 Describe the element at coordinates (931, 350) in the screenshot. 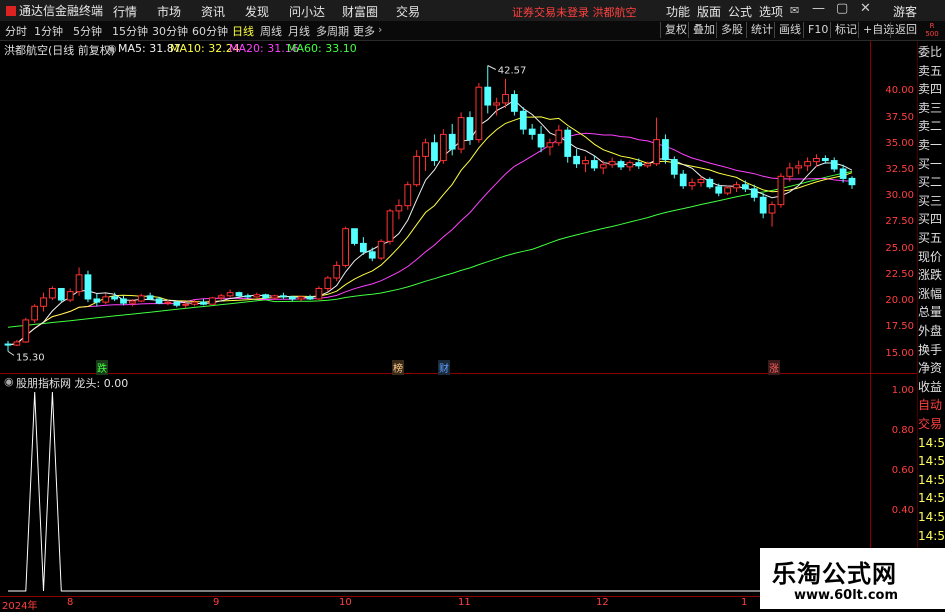

I see `side-item: 换手` at that location.